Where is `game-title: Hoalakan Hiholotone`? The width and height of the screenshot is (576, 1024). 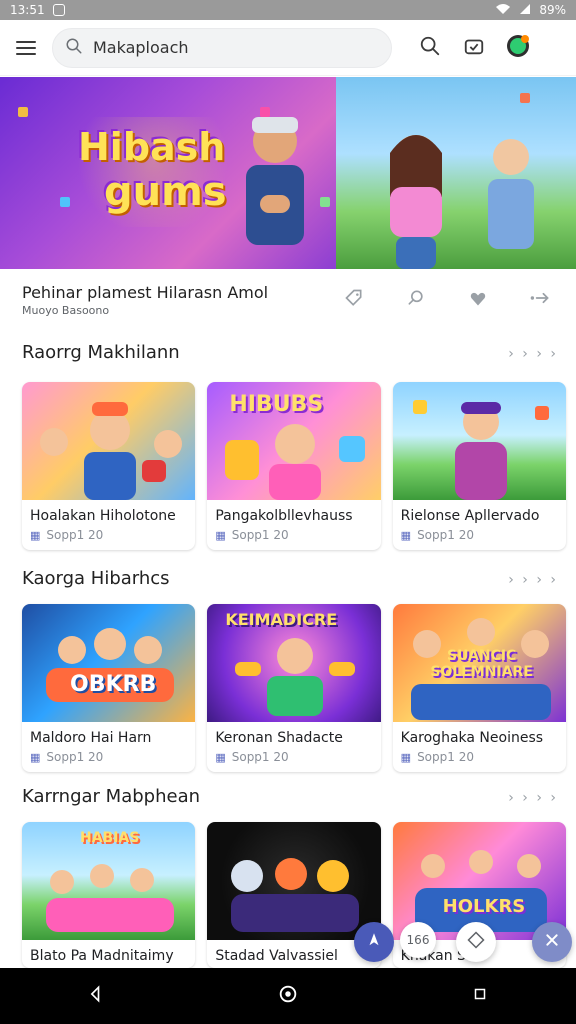 game-title: Hoalakan Hiholotone is located at coordinates (103, 516).